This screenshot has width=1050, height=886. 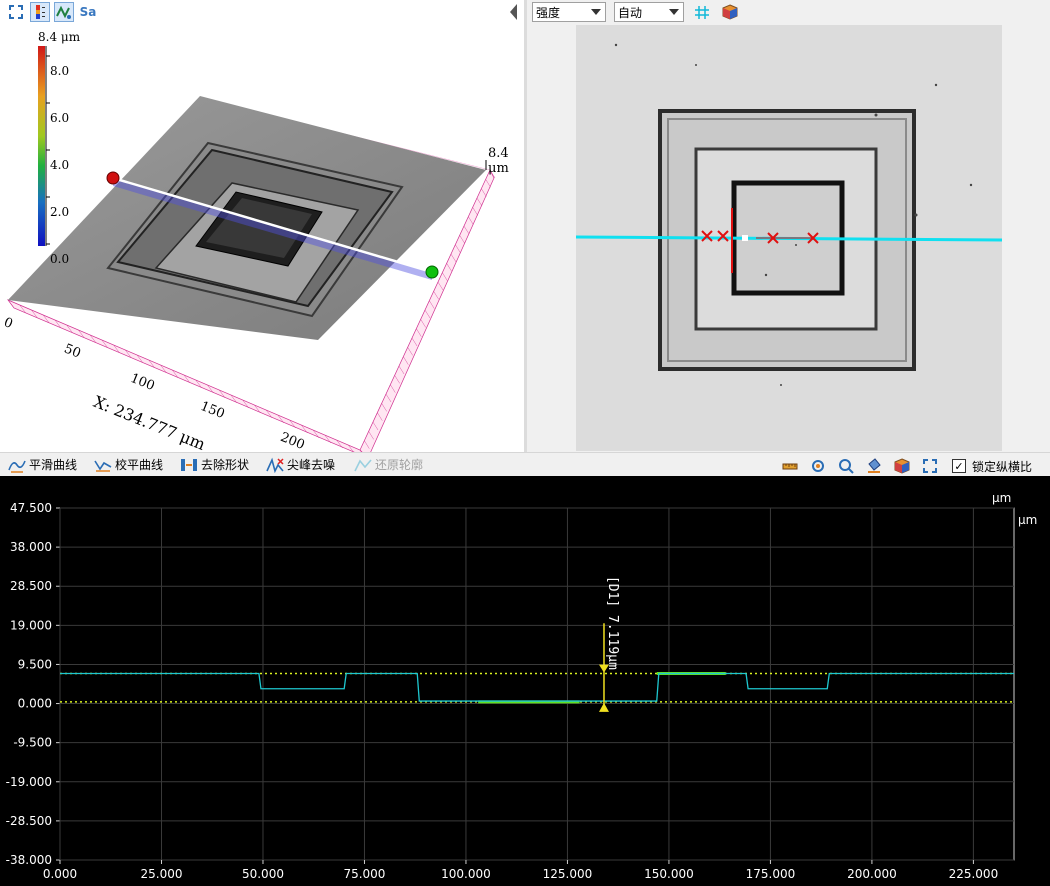 I want to click on intensity-toolbar: 强度 自动, so click(x=636, y=12).